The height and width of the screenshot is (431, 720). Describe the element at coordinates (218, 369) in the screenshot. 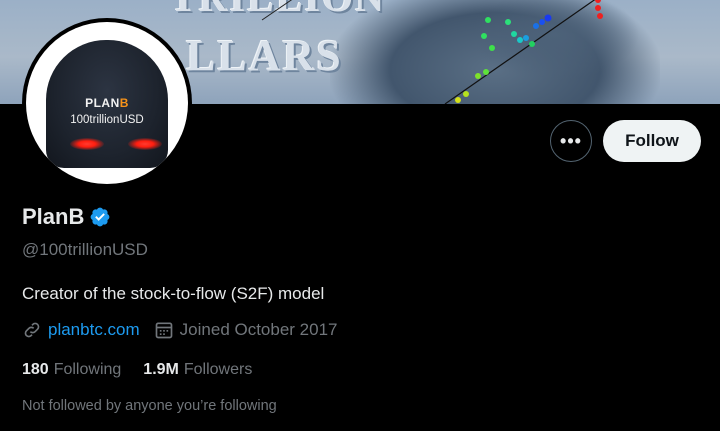

I see `followers-label: Followers` at that location.